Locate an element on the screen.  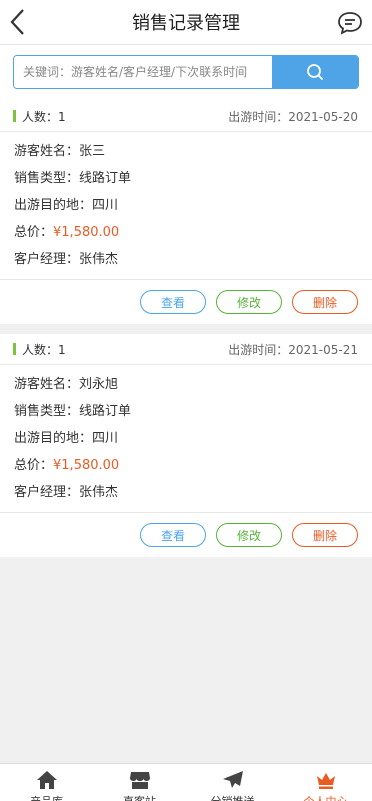
visitor-name: 游客姓名：张三 is located at coordinates (60, 151).